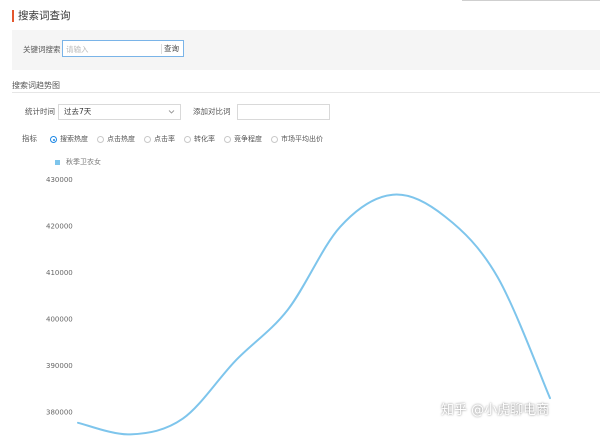 Image resolution: width=600 pixels, height=440 pixels. I want to click on metric-option-click-rate: 点击率, so click(159, 139).